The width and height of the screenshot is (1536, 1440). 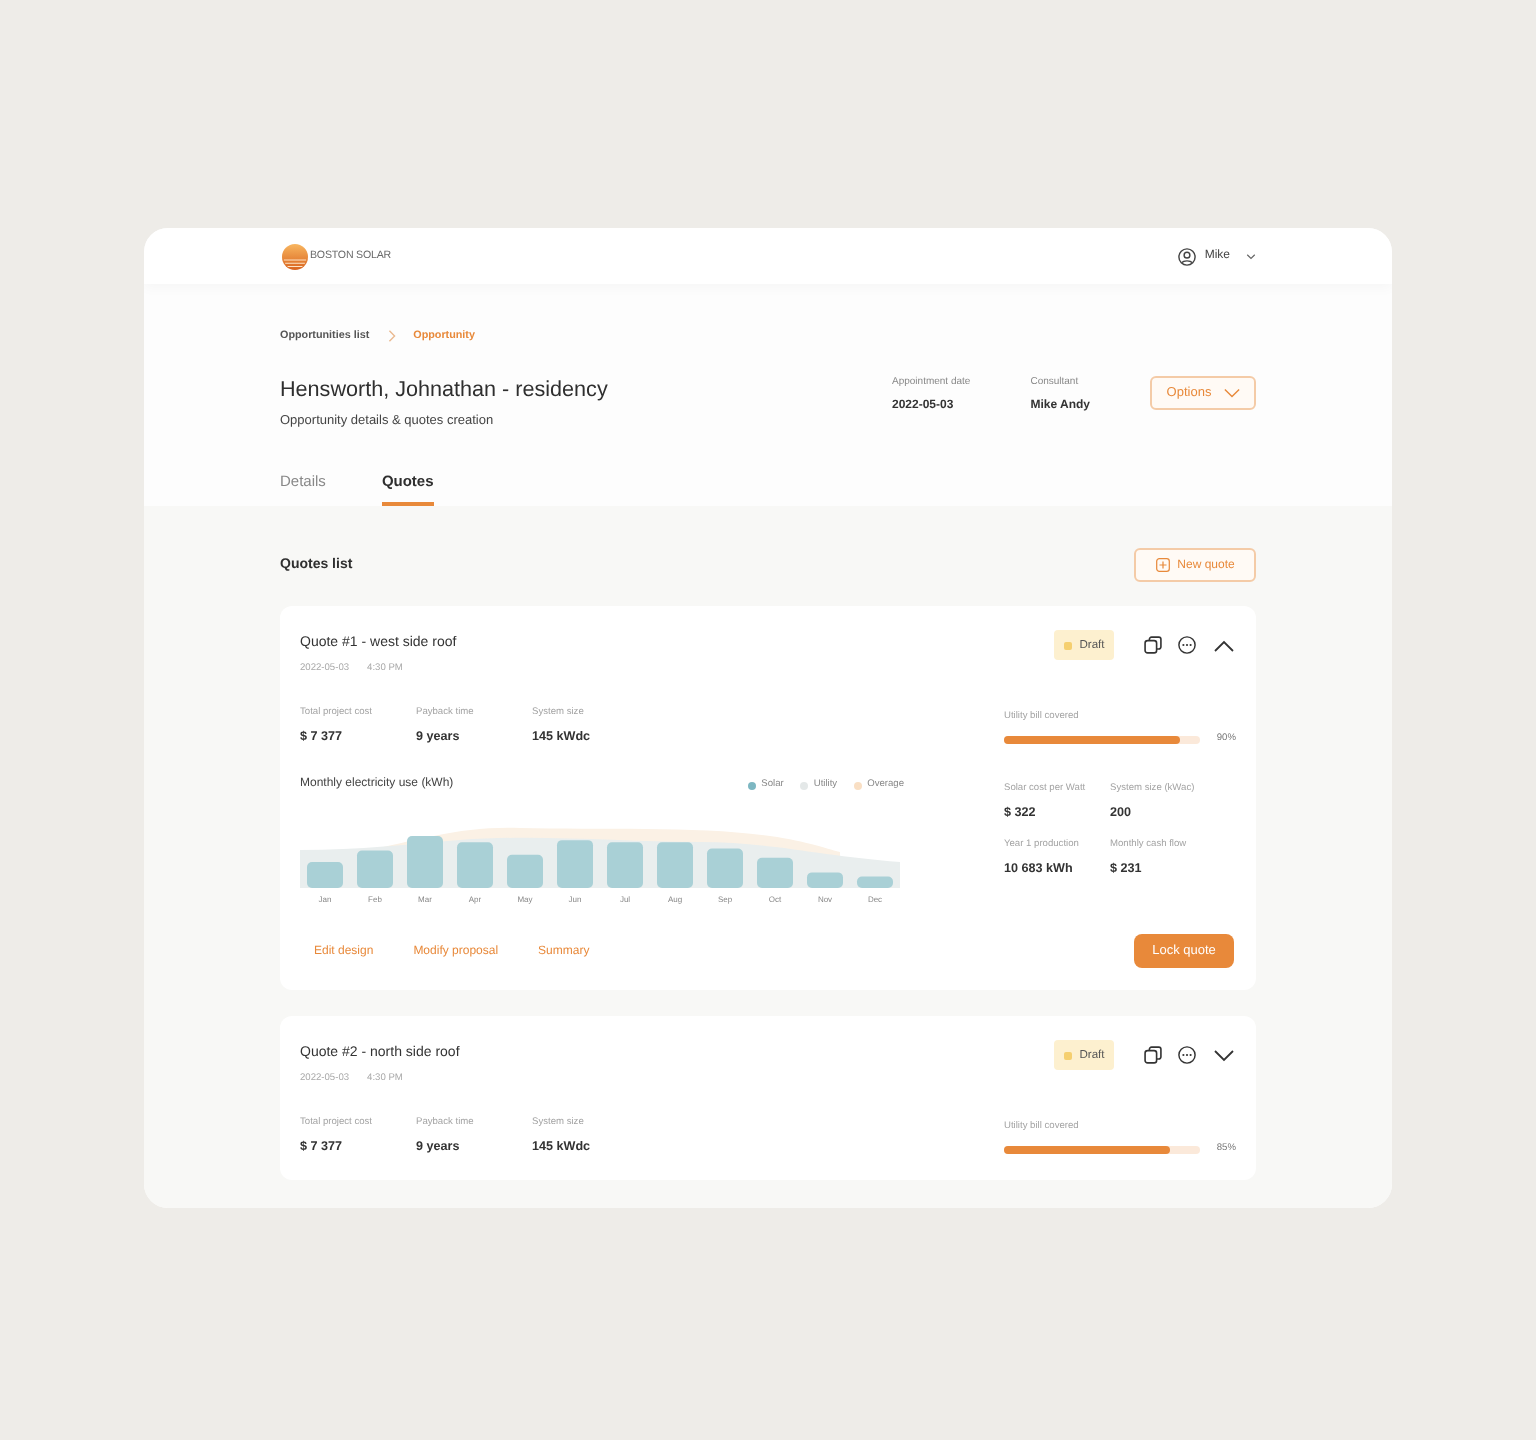 What do you see at coordinates (444, 391) in the screenshot?
I see `page-title: Hensworth, Johnathan - residency` at bounding box center [444, 391].